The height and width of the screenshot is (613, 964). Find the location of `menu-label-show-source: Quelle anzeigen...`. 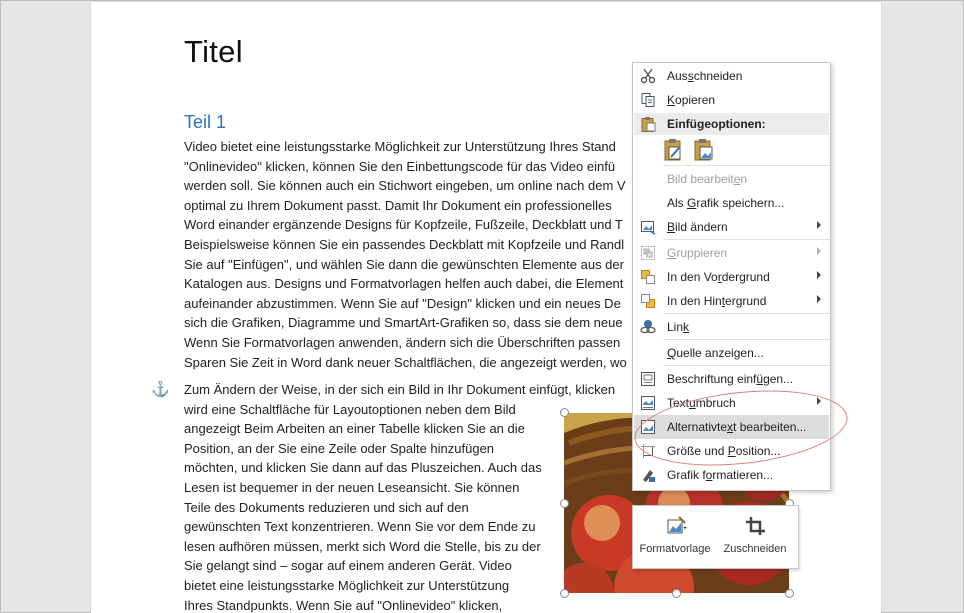

menu-label-show-source: Quelle anzeigen... is located at coordinates (715, 353).